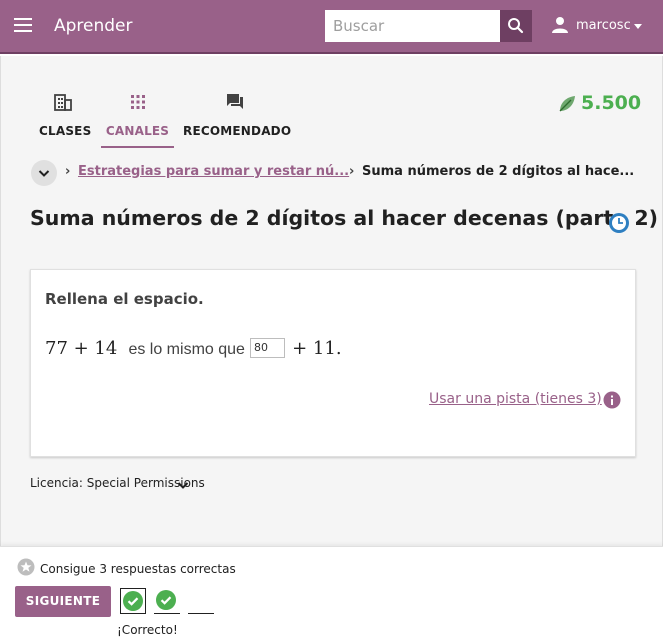  I want to click on hamburger-menu-icon, so click(23, 25).